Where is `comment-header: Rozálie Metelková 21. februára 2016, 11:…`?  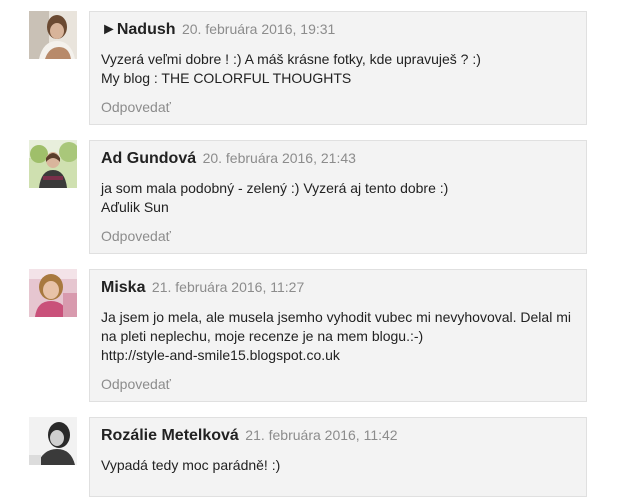 comment-header: Rozálie Metelková 21. februára 2016, 11:… is located at coordinates (249, 436).